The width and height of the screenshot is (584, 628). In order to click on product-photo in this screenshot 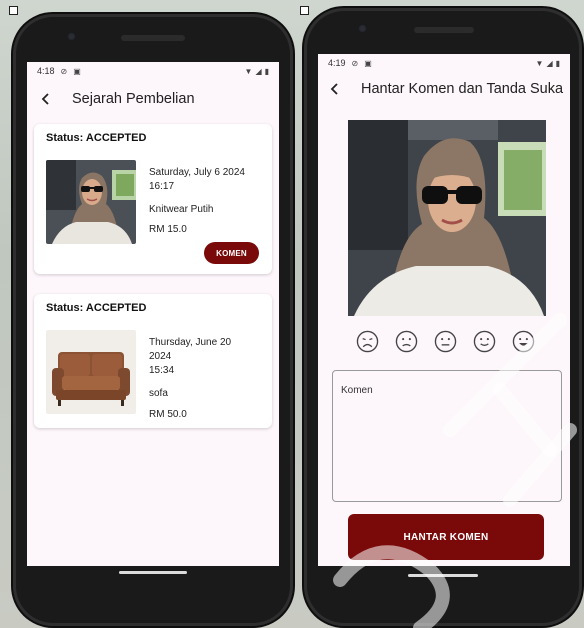, I will do `click(447, 218)`.